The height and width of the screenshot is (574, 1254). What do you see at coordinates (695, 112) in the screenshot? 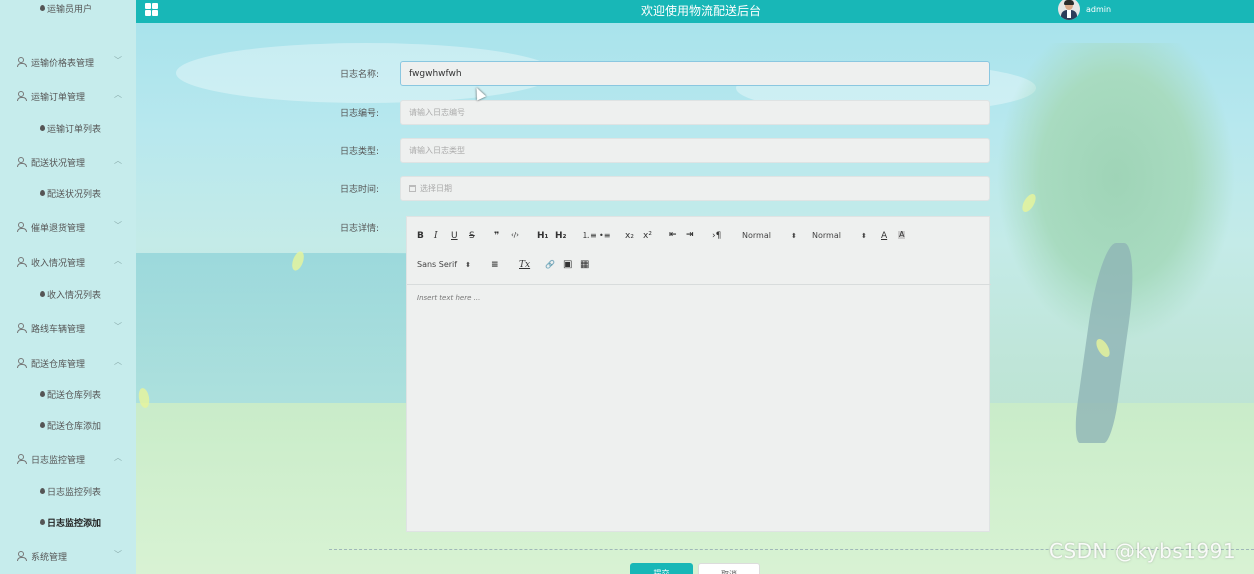
I see `log-code-input: 请输入日志编号` at bounding box center [695, 112].